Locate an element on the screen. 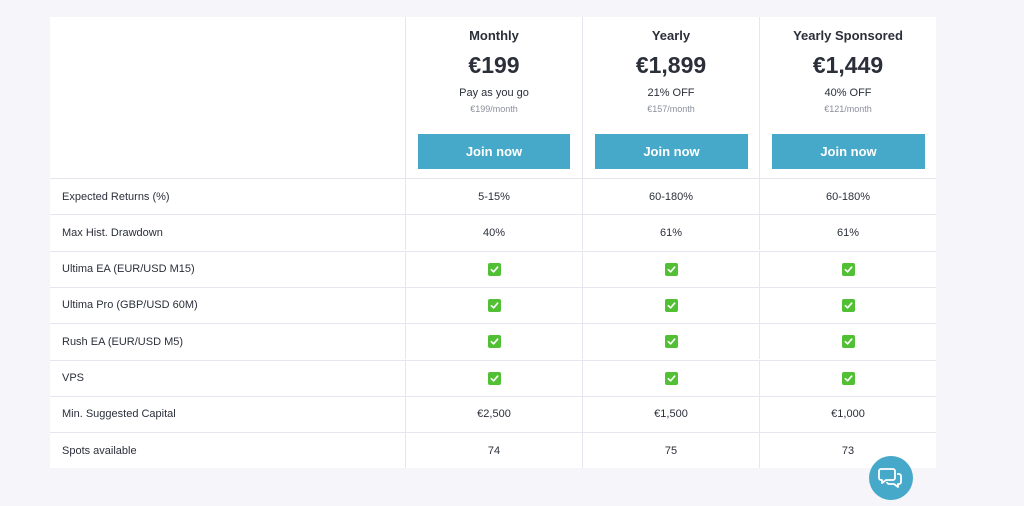 Image resolution: width=1024 pixels, height=506 pixels. plan-per-month: €199/month is located at coordinates (494, 109).